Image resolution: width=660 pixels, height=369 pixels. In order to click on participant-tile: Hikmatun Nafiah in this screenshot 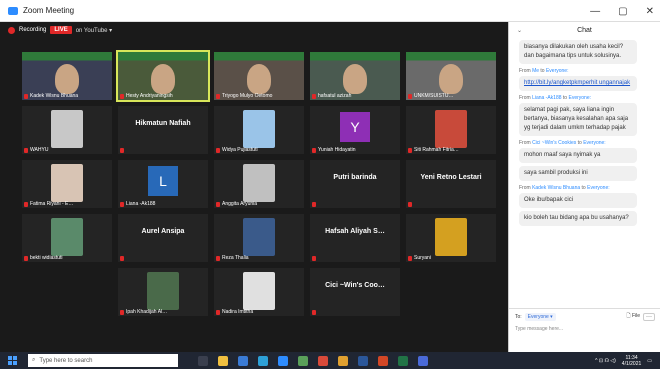, I will do `click(163, 130)`.